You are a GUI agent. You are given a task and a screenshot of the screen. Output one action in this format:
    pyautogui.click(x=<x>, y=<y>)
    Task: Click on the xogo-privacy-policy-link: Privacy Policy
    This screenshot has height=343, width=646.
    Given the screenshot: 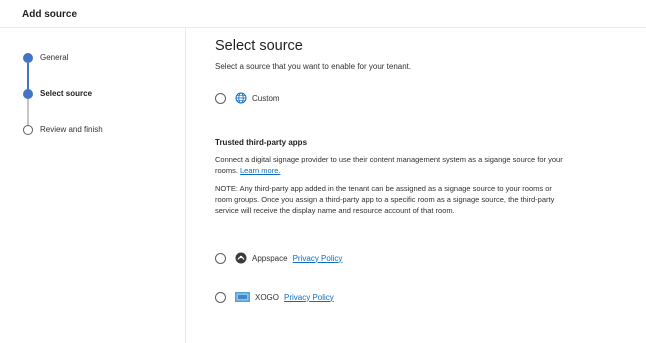 What is the action you would take?
    pyautogui.click(x=309, y=297)
    